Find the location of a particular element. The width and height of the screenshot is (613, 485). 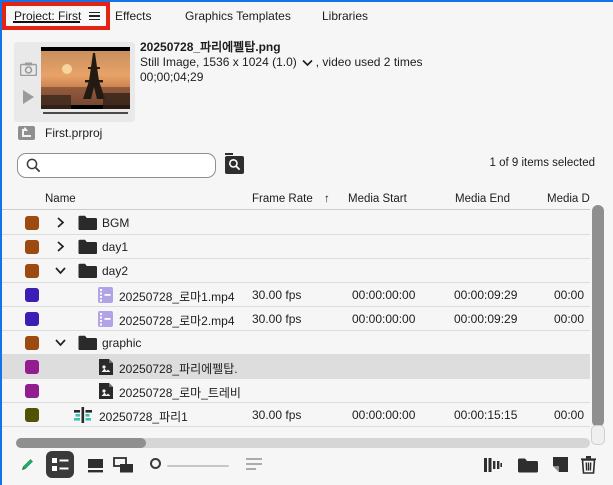

item-name: day1 is located at coordinates (115, 247).